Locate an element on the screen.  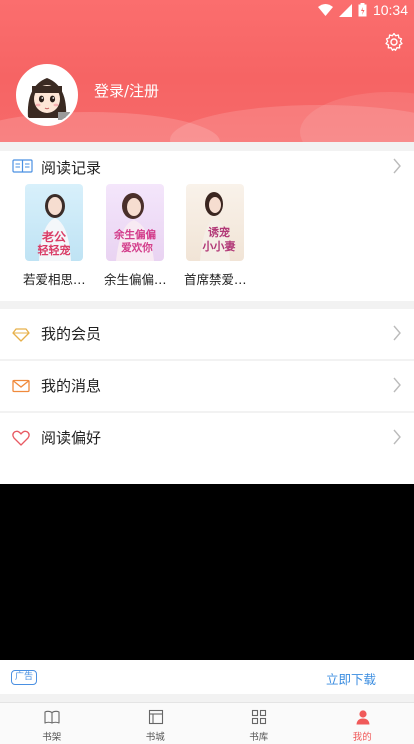
tab-bookshelf: 书架 is located at coordinates (52, 723).